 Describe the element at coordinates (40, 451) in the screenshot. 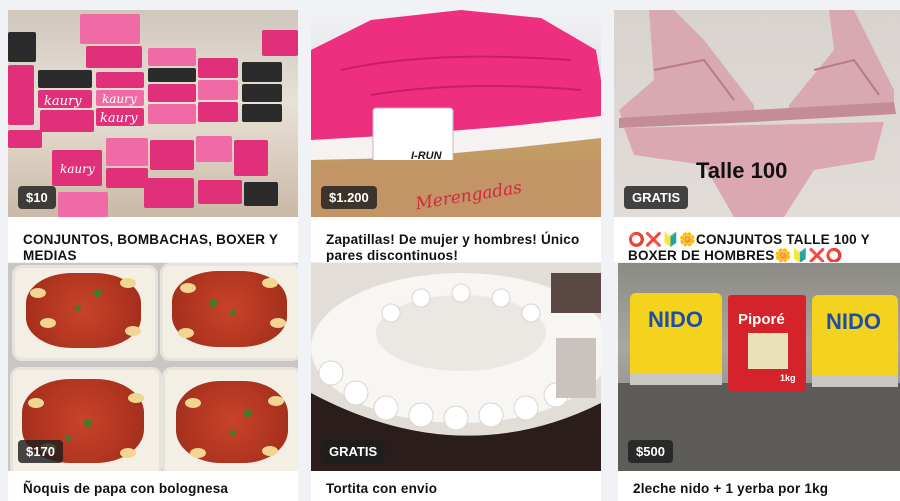

I see `price-badge: $170` at that location.